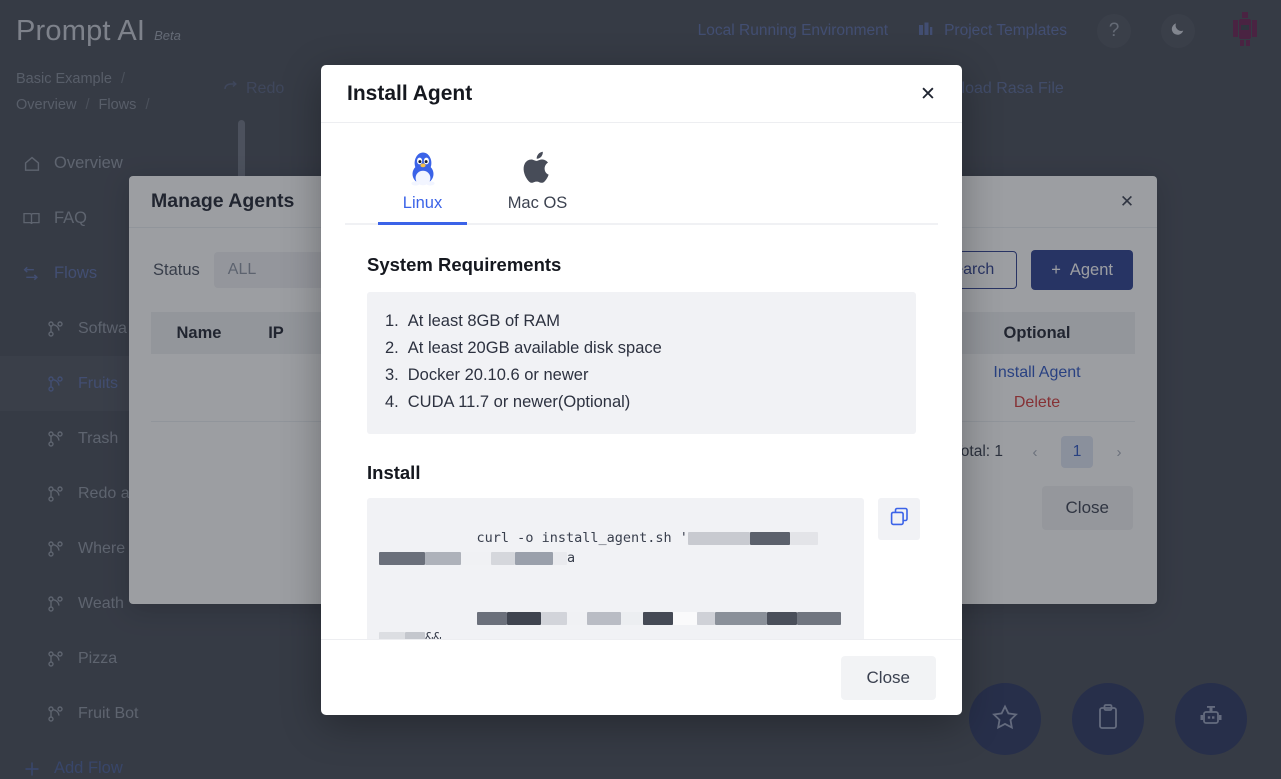  What do you see at coordinates (394, 472) in the screenshot?
I see `install-section-title: Install` at bounding box center [394, 472].